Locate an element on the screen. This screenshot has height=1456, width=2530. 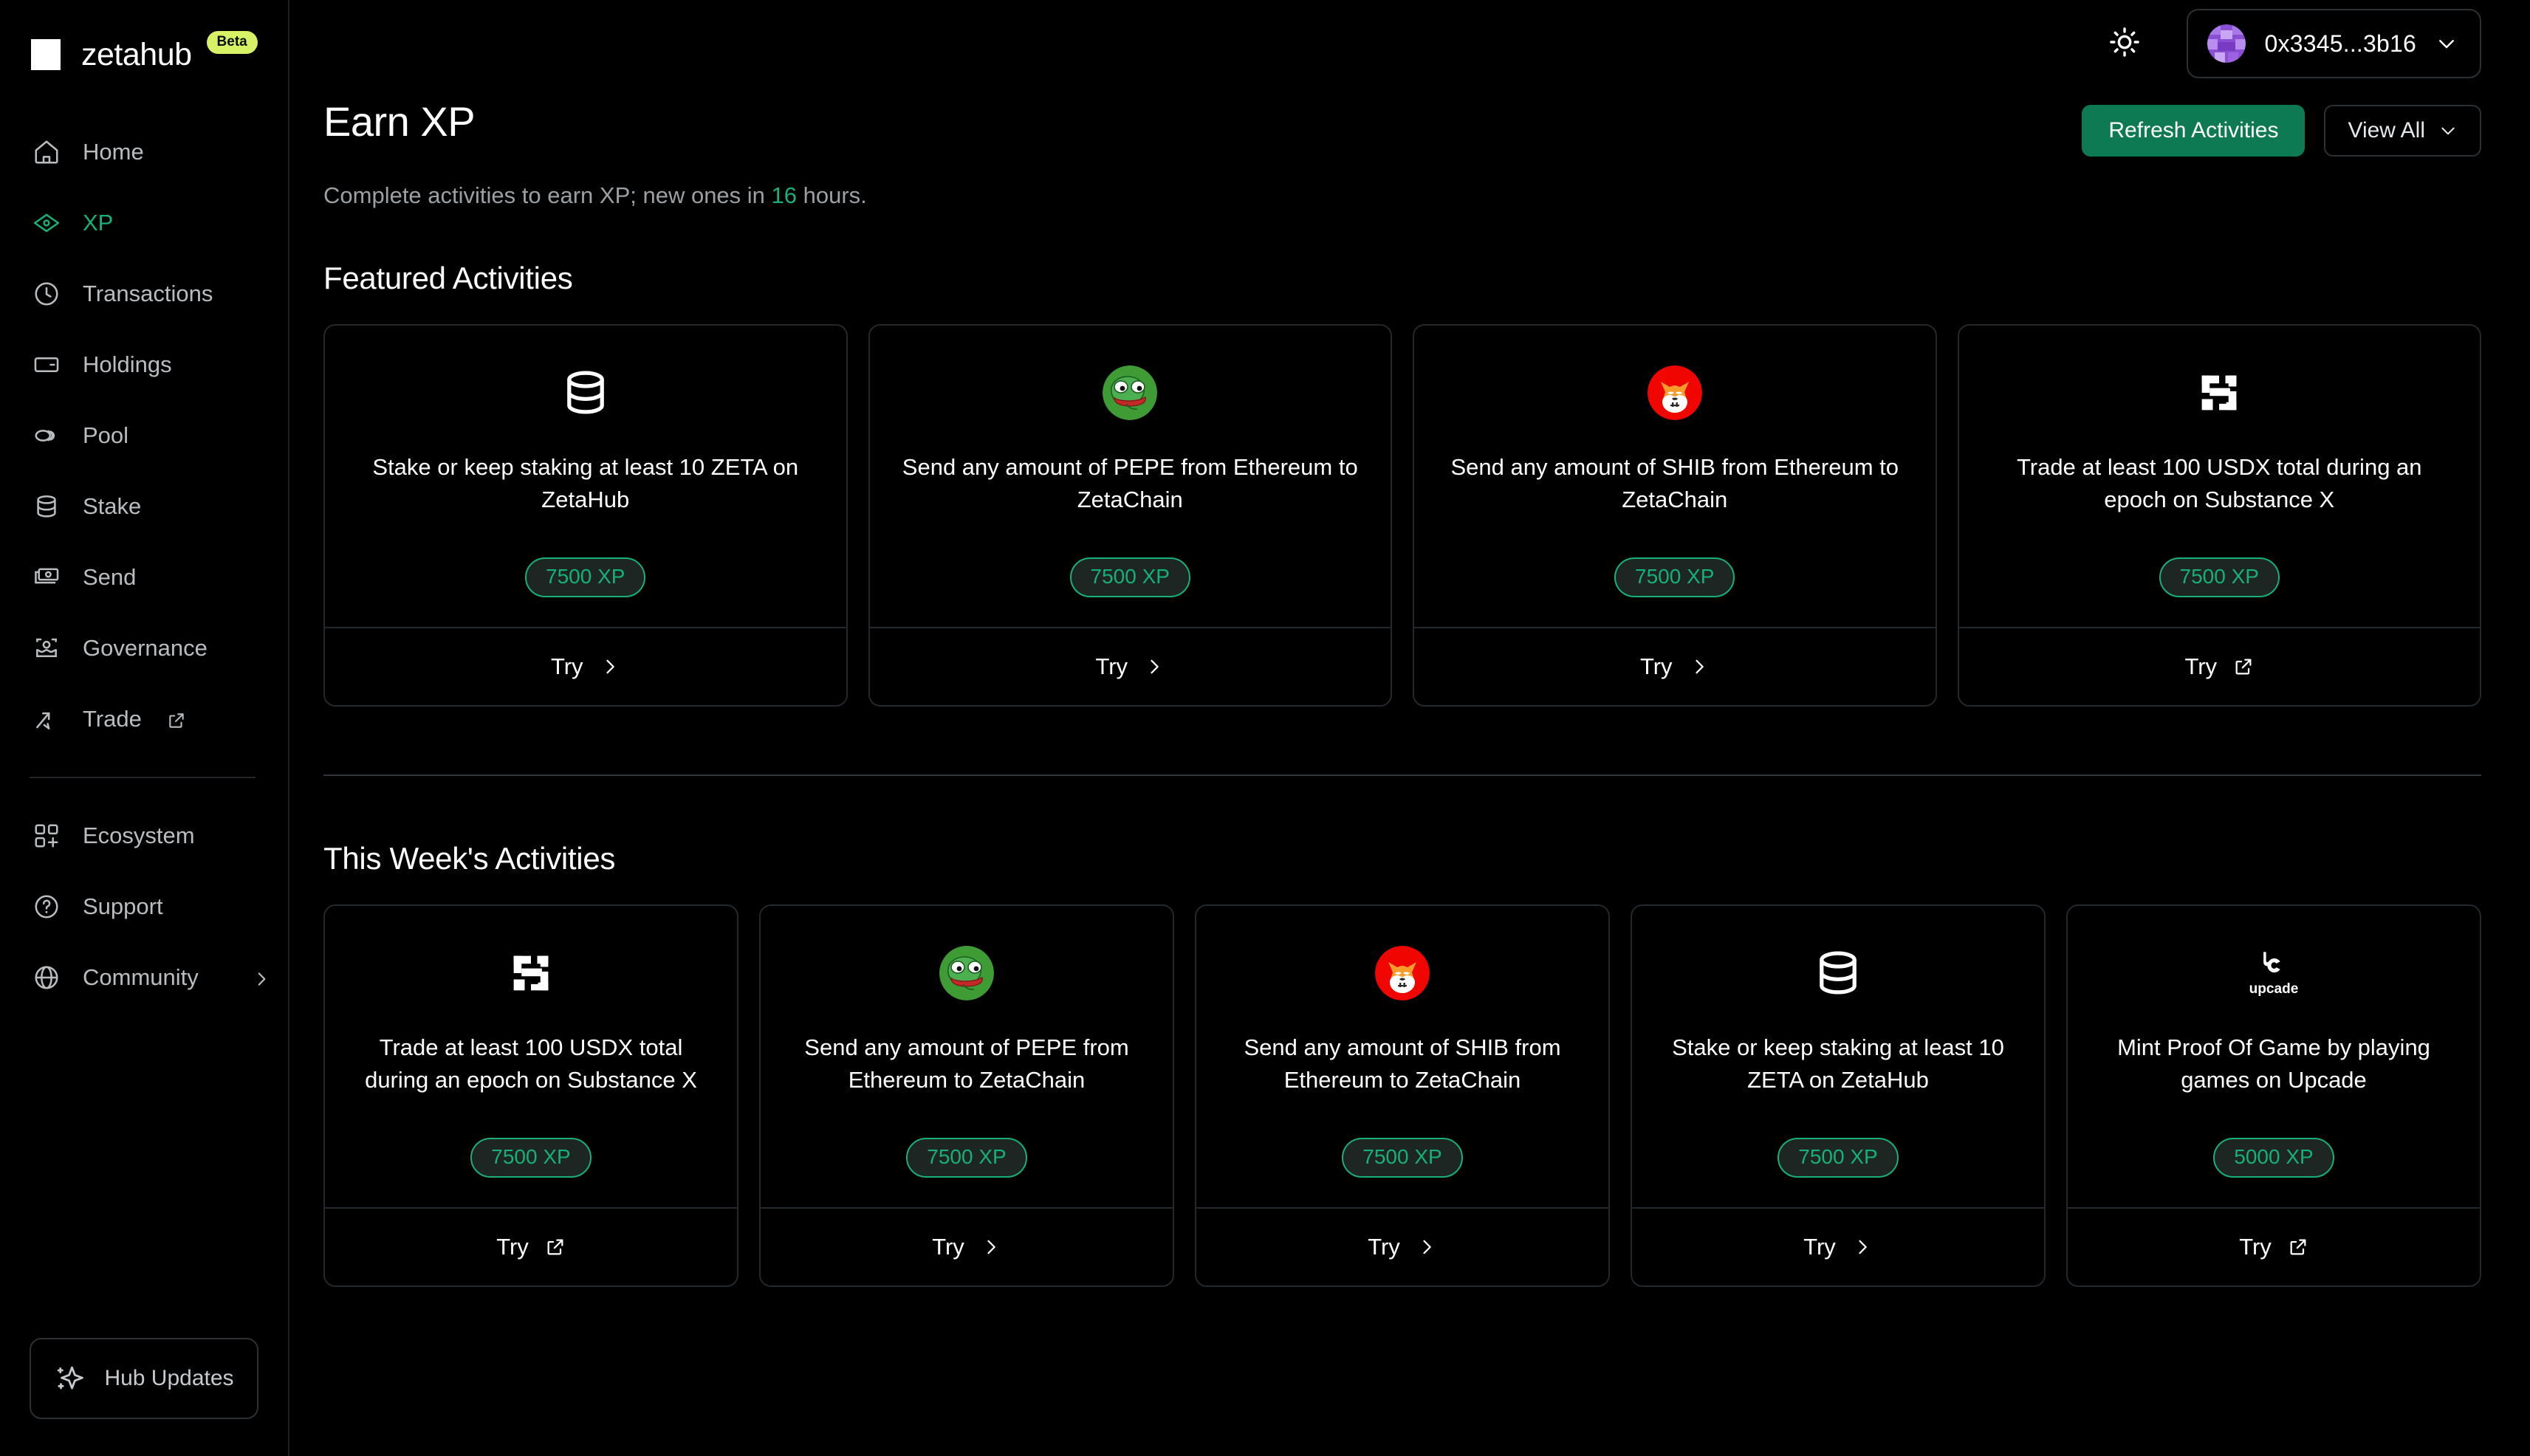
sidebar-item-holdings: Holdings is located at coordinates (144, 365).